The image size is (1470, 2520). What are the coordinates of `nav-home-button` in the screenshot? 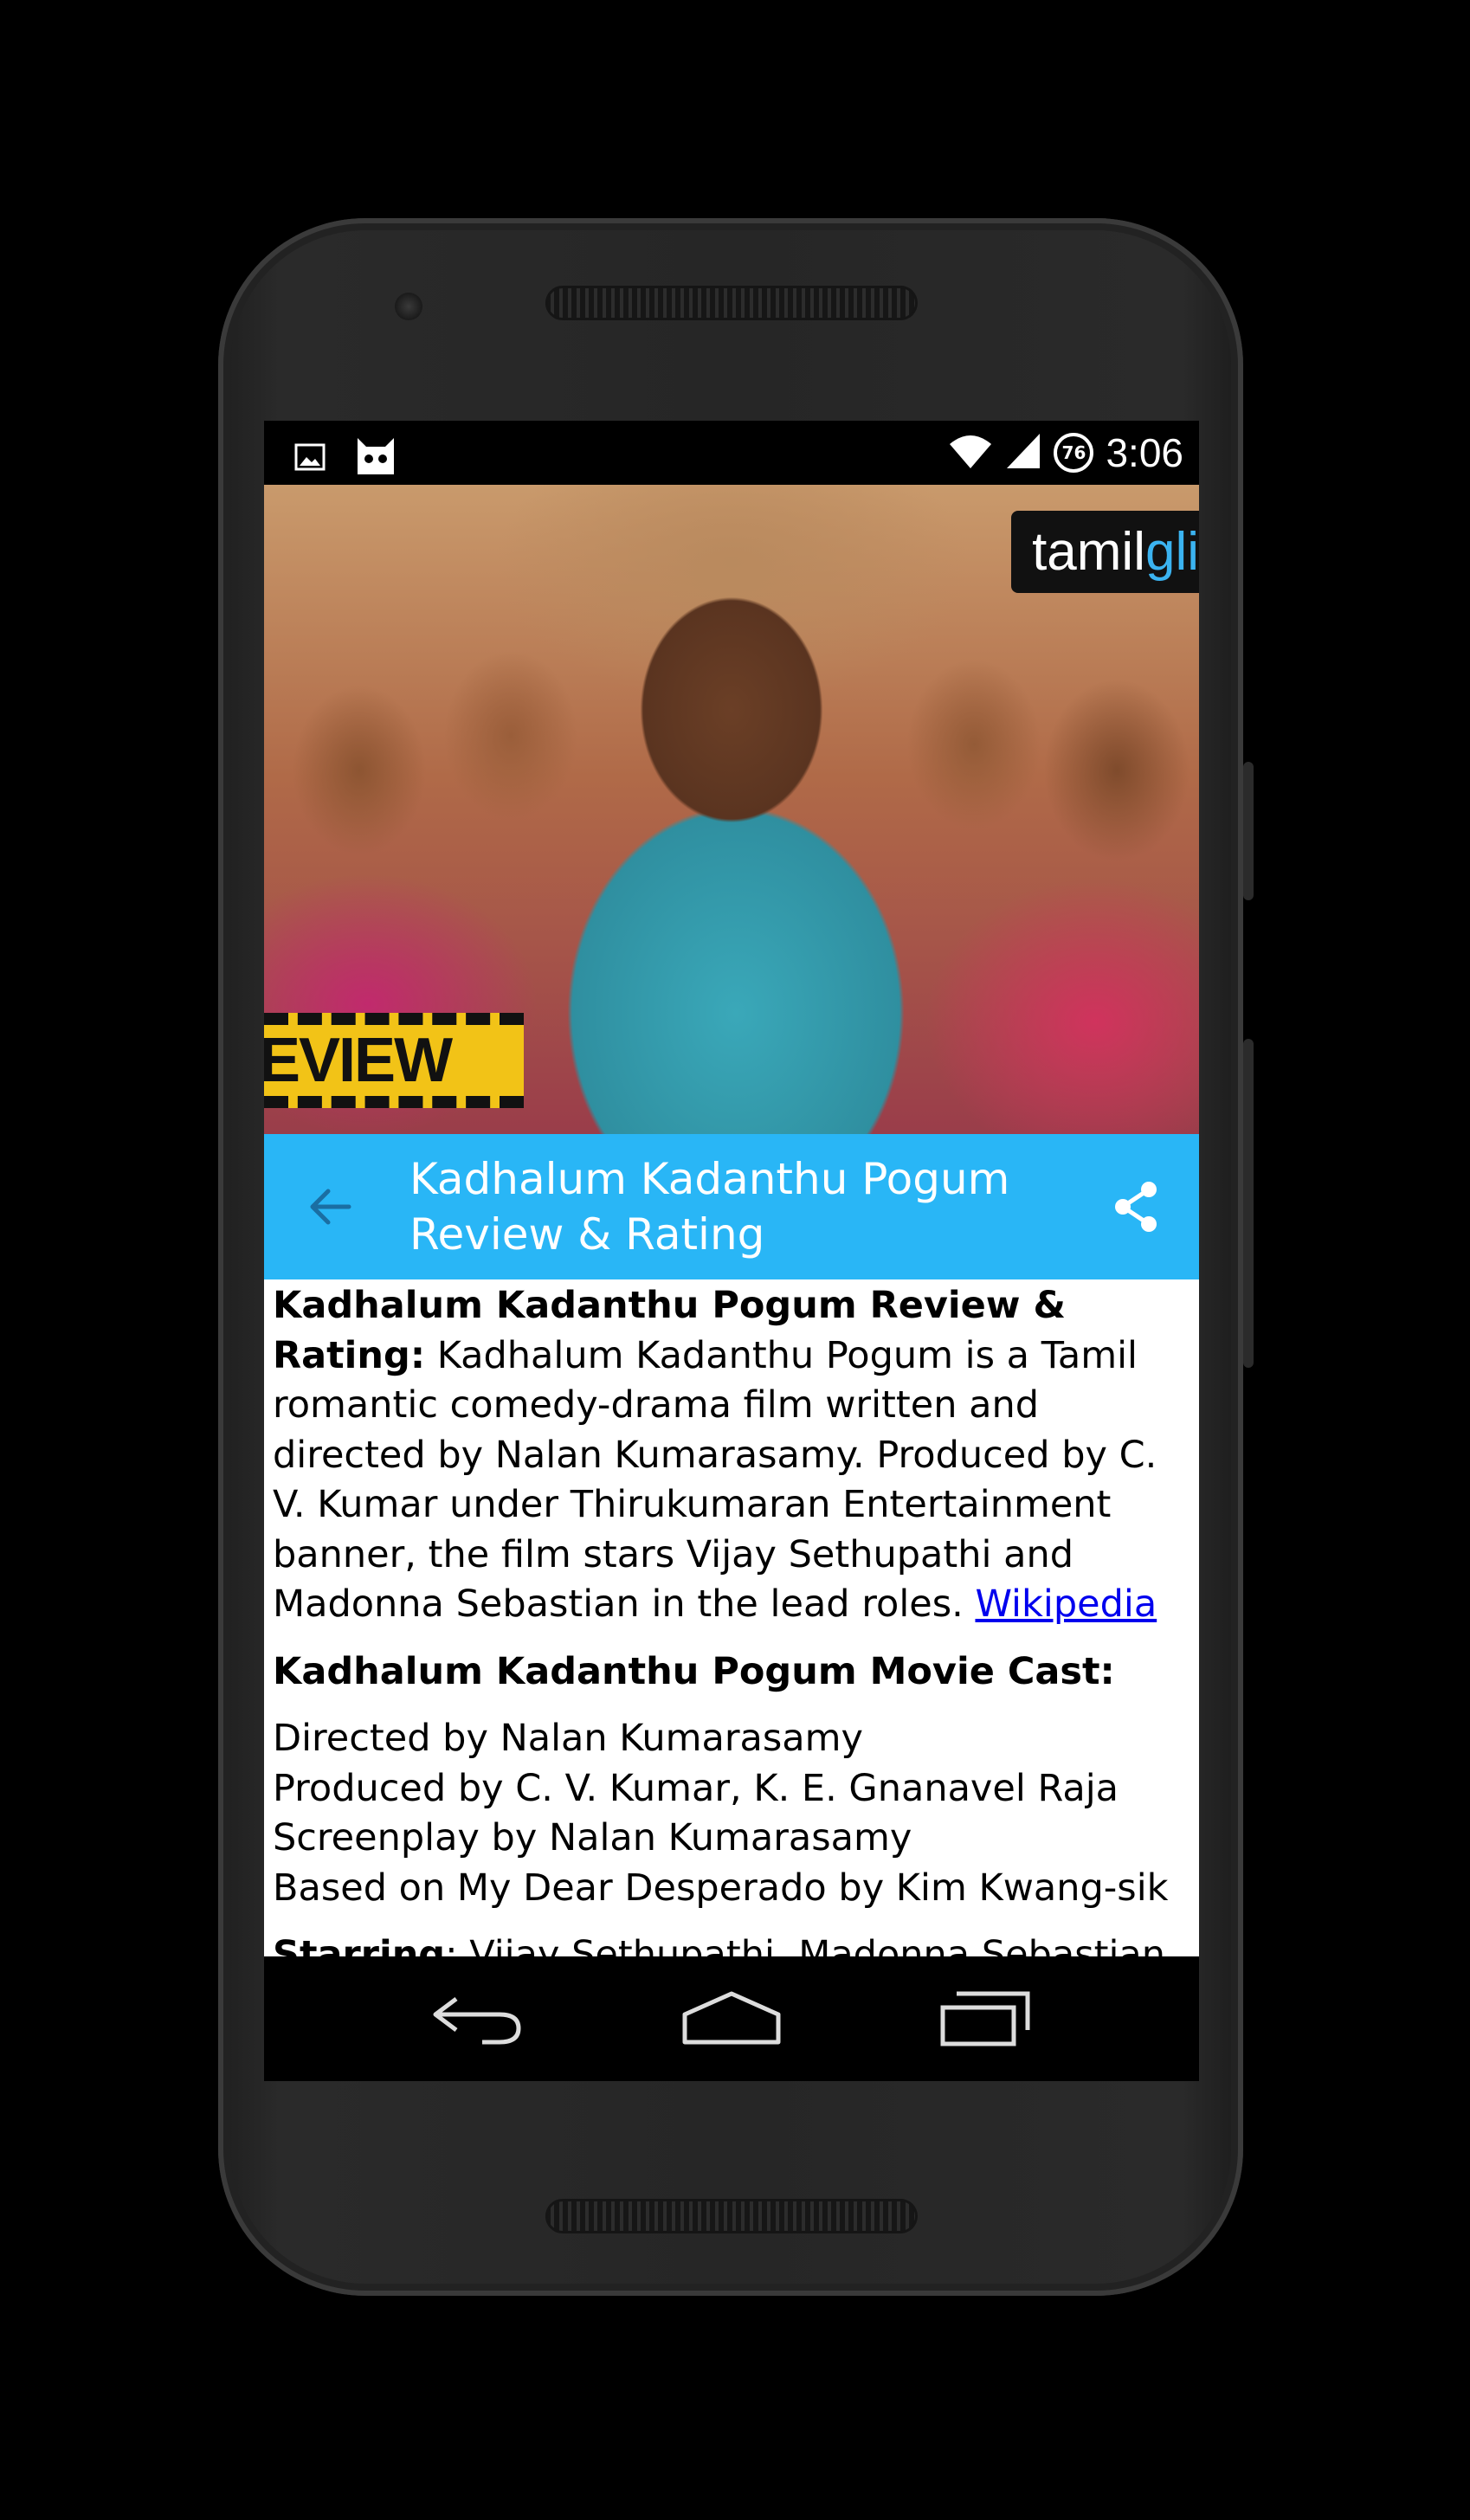 It's located at (732, 2019).